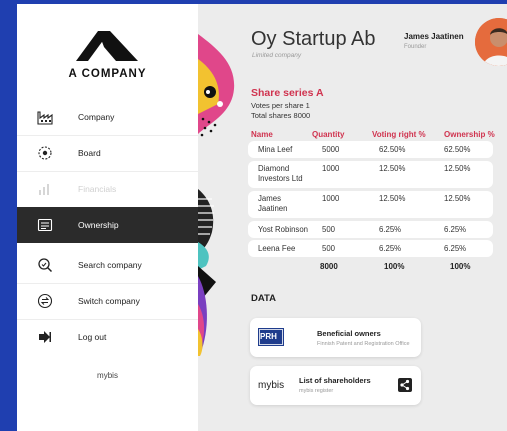 This screenshot has height=431, width=507. Describe the element at coordinates (277, 55) in the screenshot. I see `company-type: Limited company` at that location.